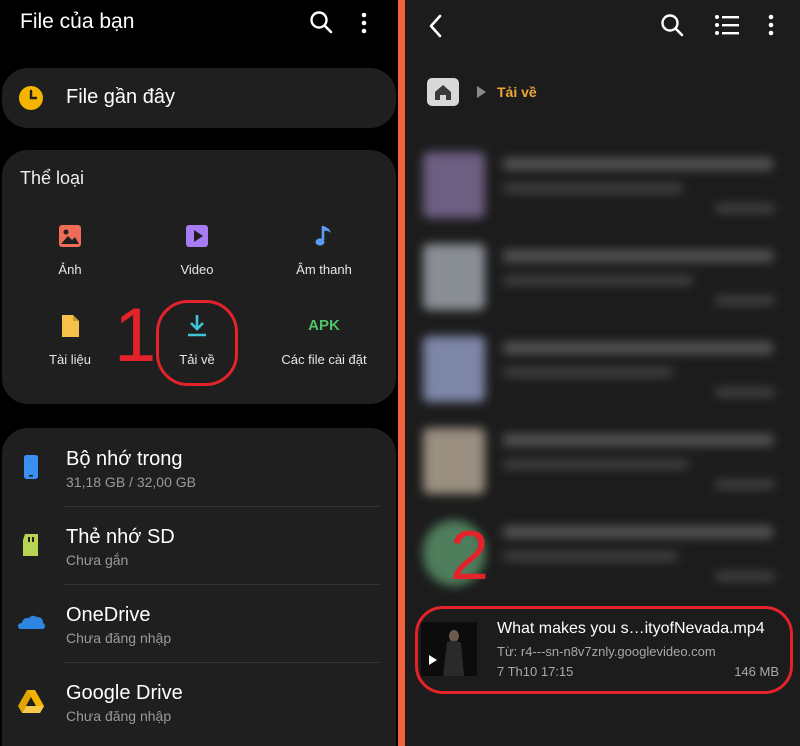  Describe the element at coordinates (199, 98) in the screenshot. I see `recent-files-button: File gần đây` at that location.